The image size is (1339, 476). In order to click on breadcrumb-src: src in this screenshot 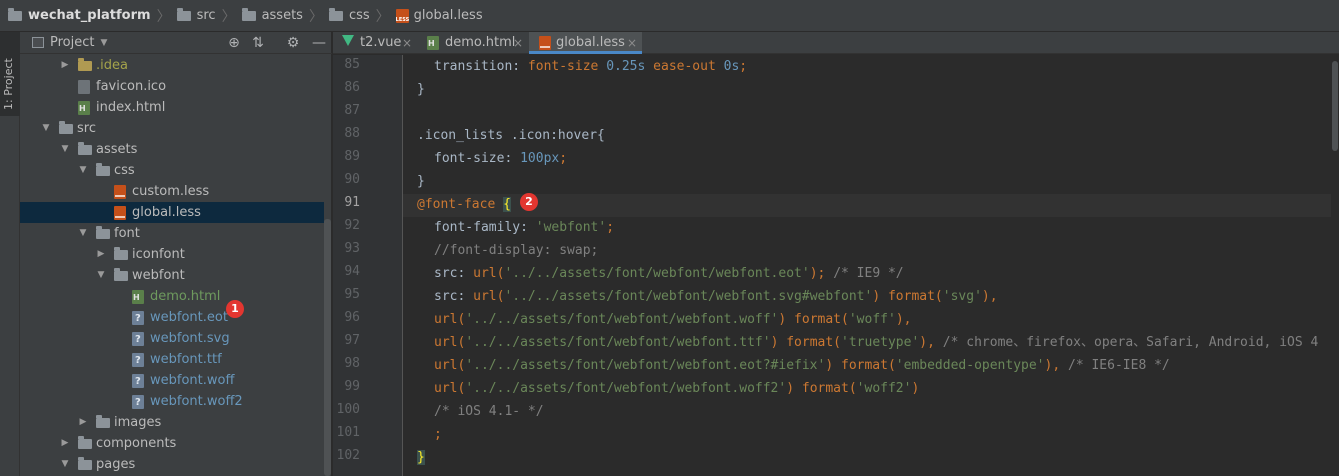, I will do `click(196, 15)`.